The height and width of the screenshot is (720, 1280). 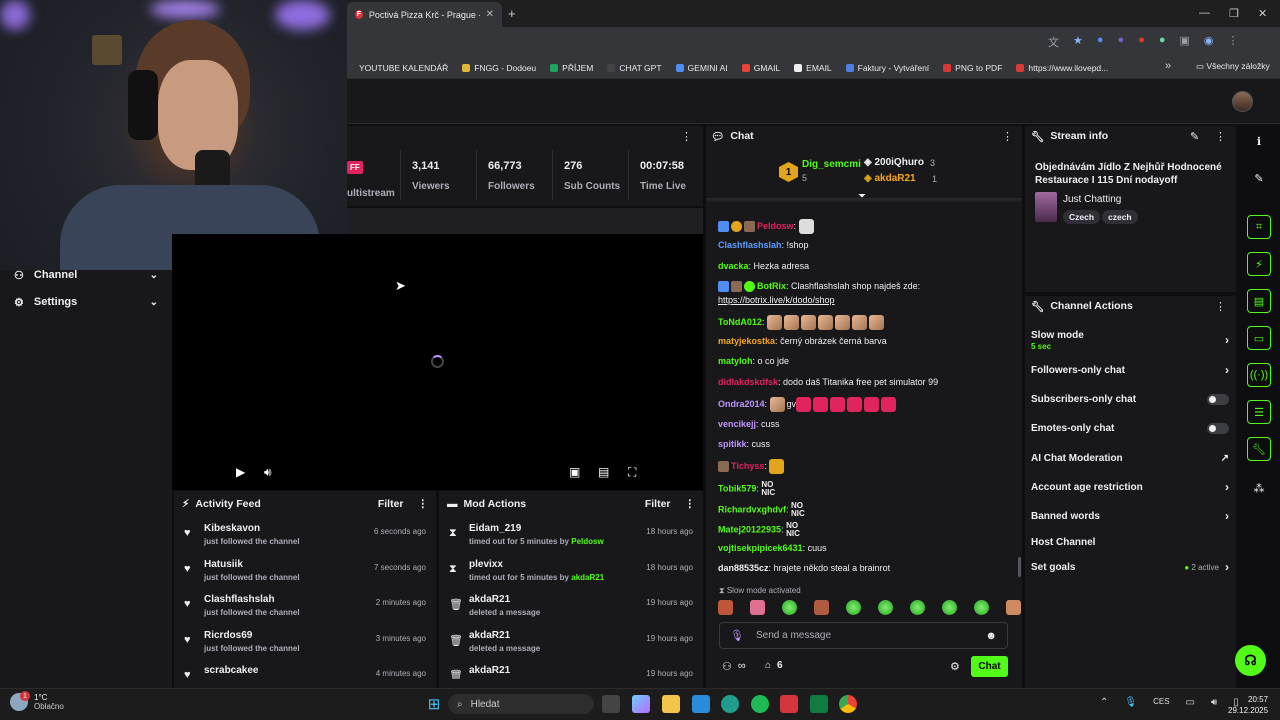 I want to click on subscribers-only-toggle, so click(x=1218, y=399).